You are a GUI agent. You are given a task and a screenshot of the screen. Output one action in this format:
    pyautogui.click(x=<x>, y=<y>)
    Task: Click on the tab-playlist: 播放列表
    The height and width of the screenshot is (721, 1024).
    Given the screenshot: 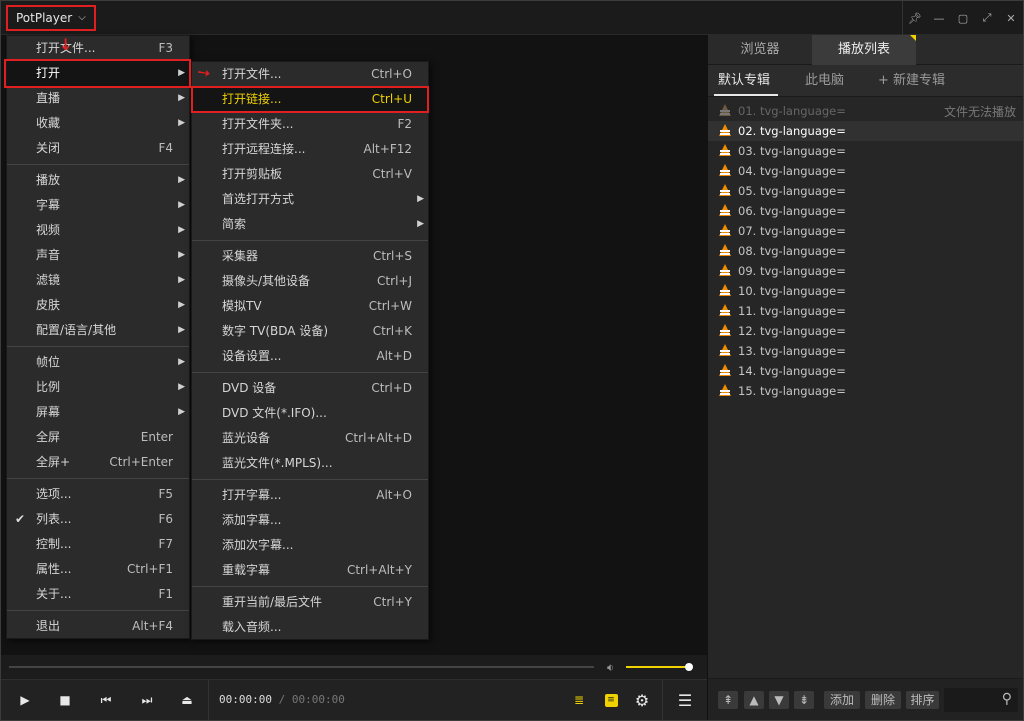 What is the action you would take?
    pyautogui.click(x=864, y=50)
    